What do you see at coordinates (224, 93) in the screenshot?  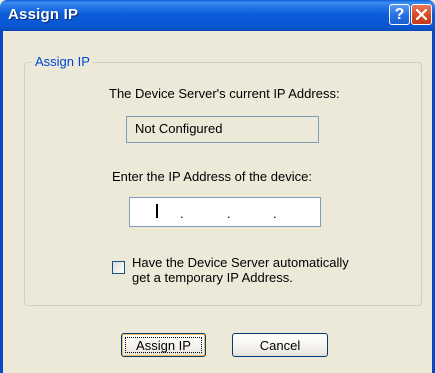 I see `current-ip-label: The Device Server's current IP Address:` at bounding box center [224, 93].